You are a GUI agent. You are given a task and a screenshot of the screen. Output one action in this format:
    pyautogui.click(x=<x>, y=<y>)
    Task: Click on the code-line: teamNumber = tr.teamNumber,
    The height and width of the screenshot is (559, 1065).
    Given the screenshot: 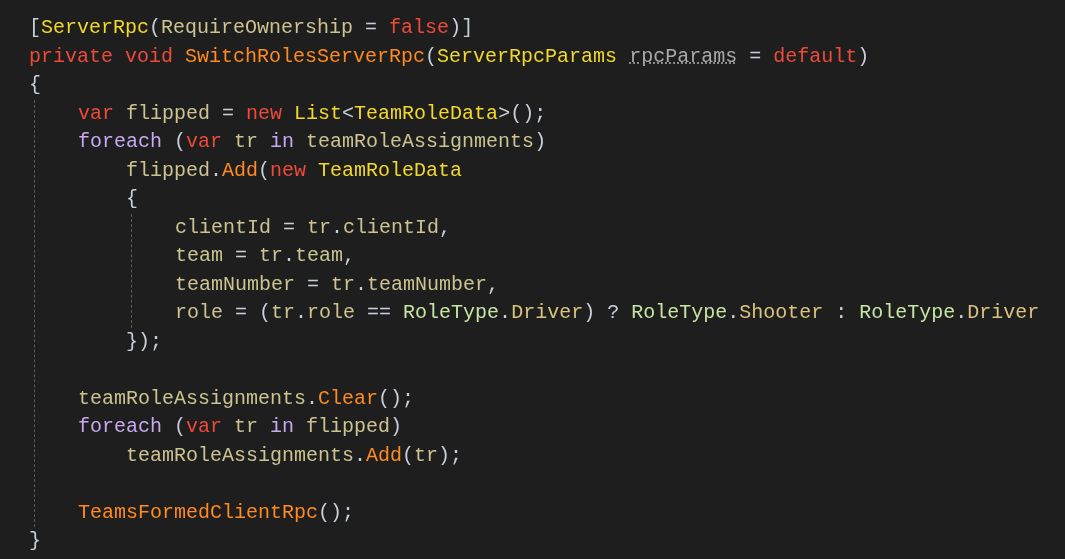 What is the action you would take?
    pyautogui.click(x=337, y=284)
    